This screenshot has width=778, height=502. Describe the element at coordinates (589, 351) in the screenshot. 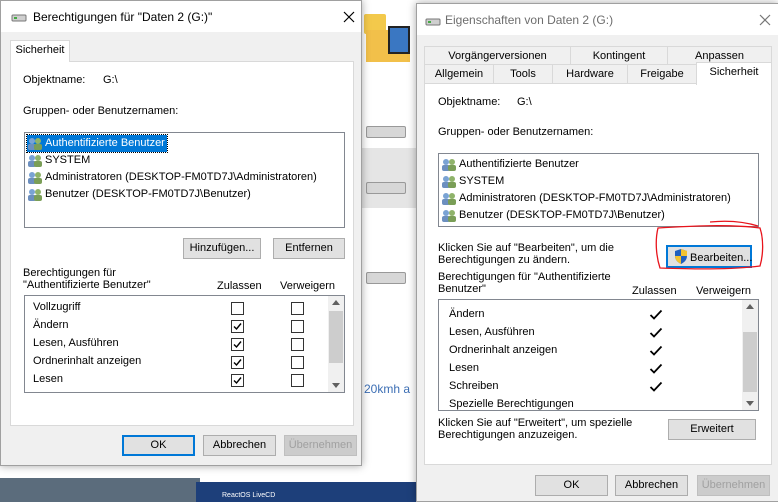

I see `permission-row: Ordnerinhalt anzeigen` at that location.